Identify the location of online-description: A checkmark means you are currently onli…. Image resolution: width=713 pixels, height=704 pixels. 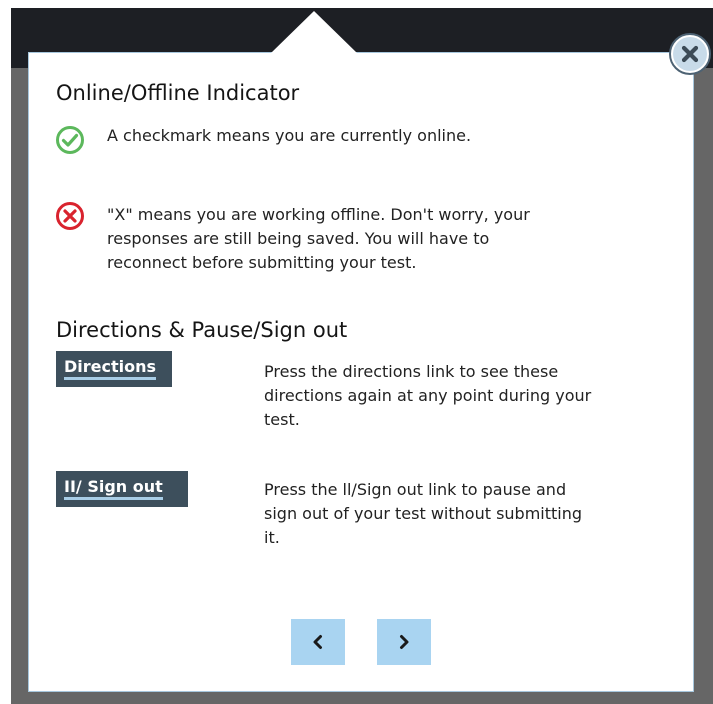
(289, 135).